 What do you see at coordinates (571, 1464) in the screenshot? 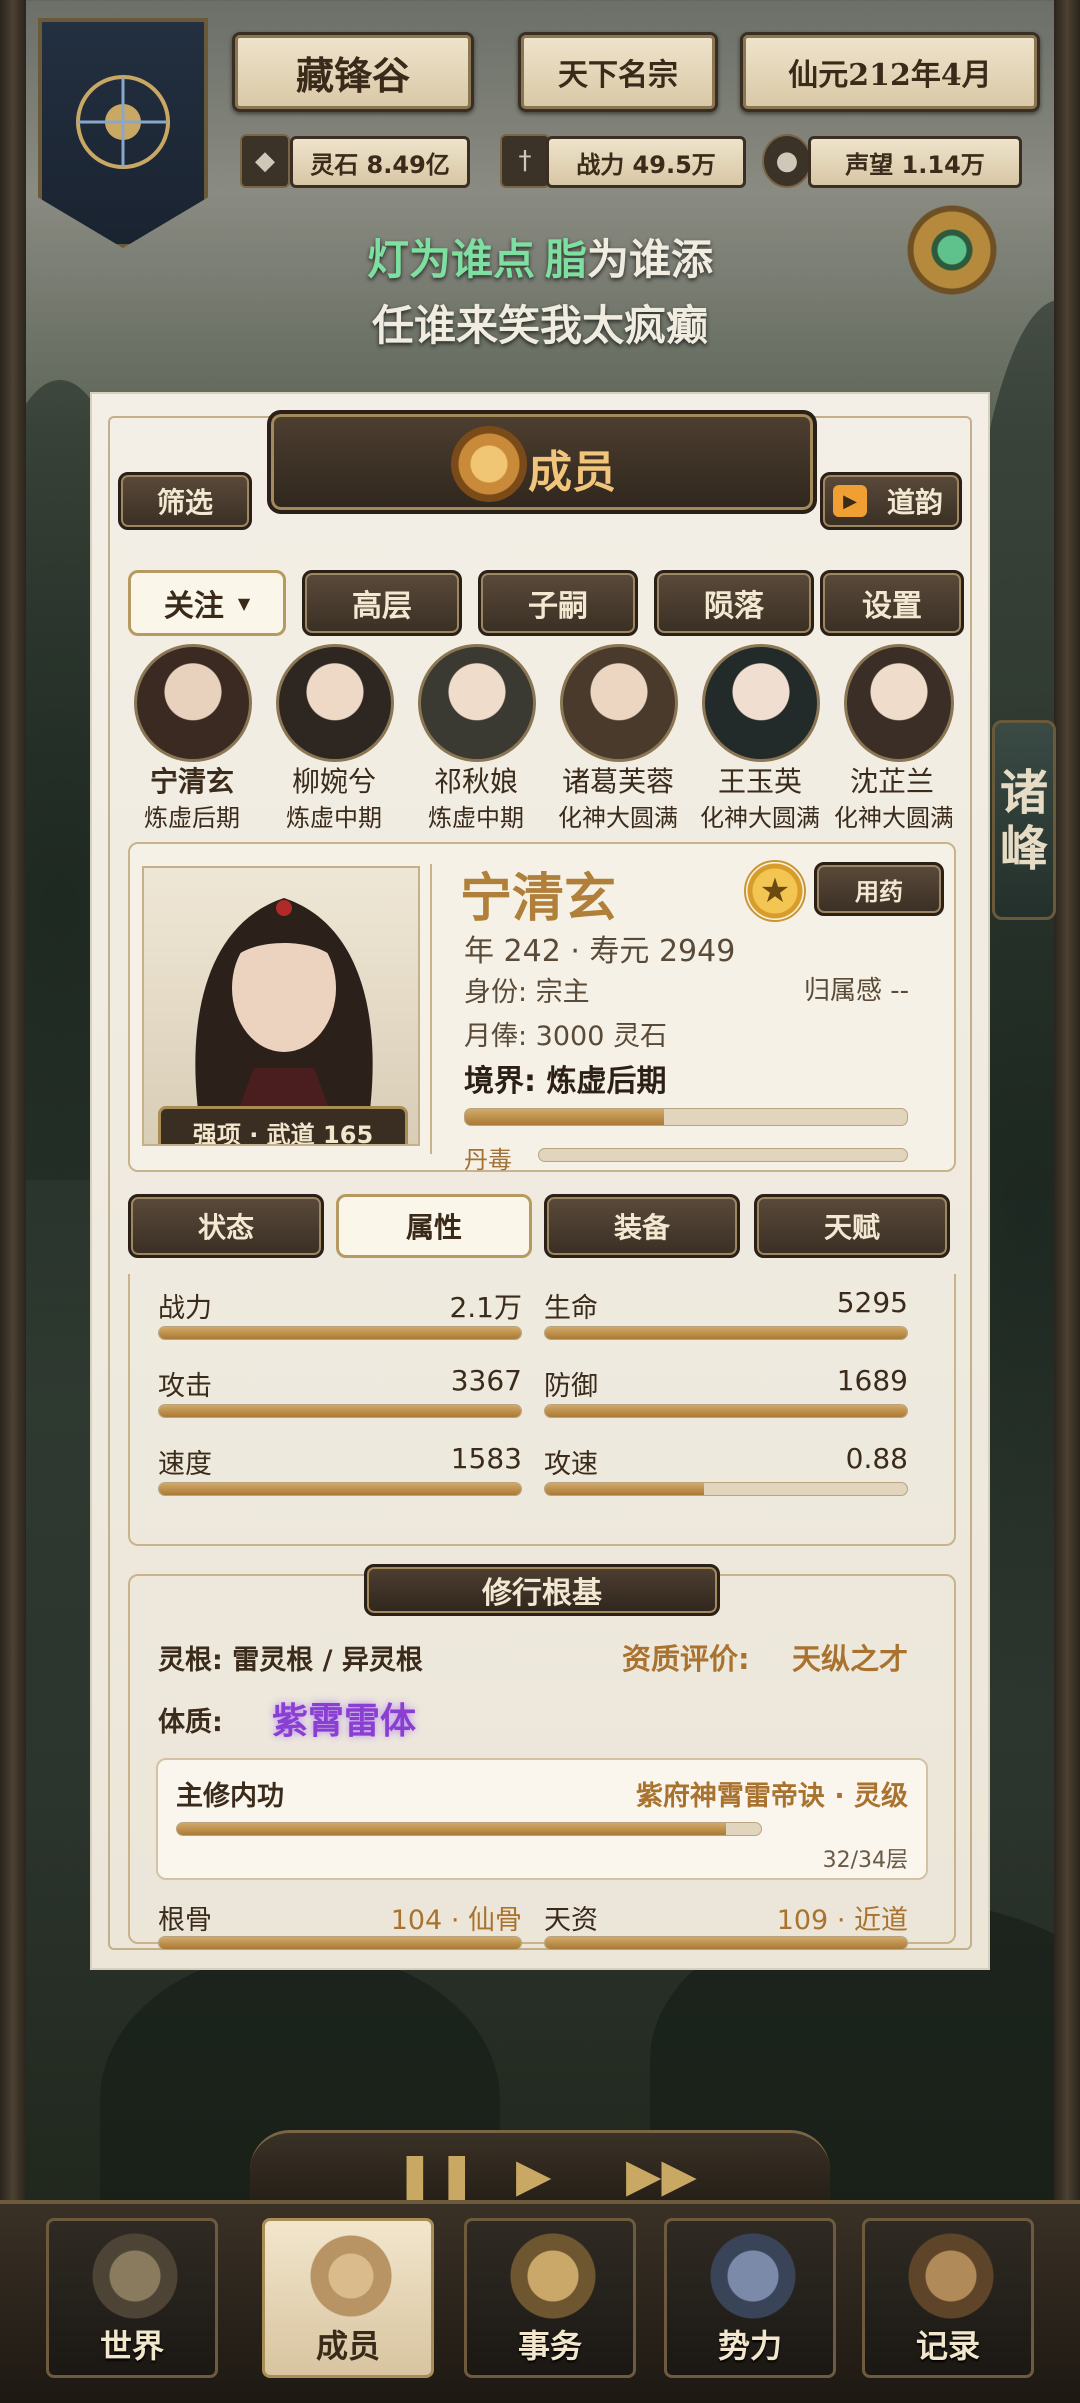
I see `attr-label: 攻速` at bounding box center [571, 1464].